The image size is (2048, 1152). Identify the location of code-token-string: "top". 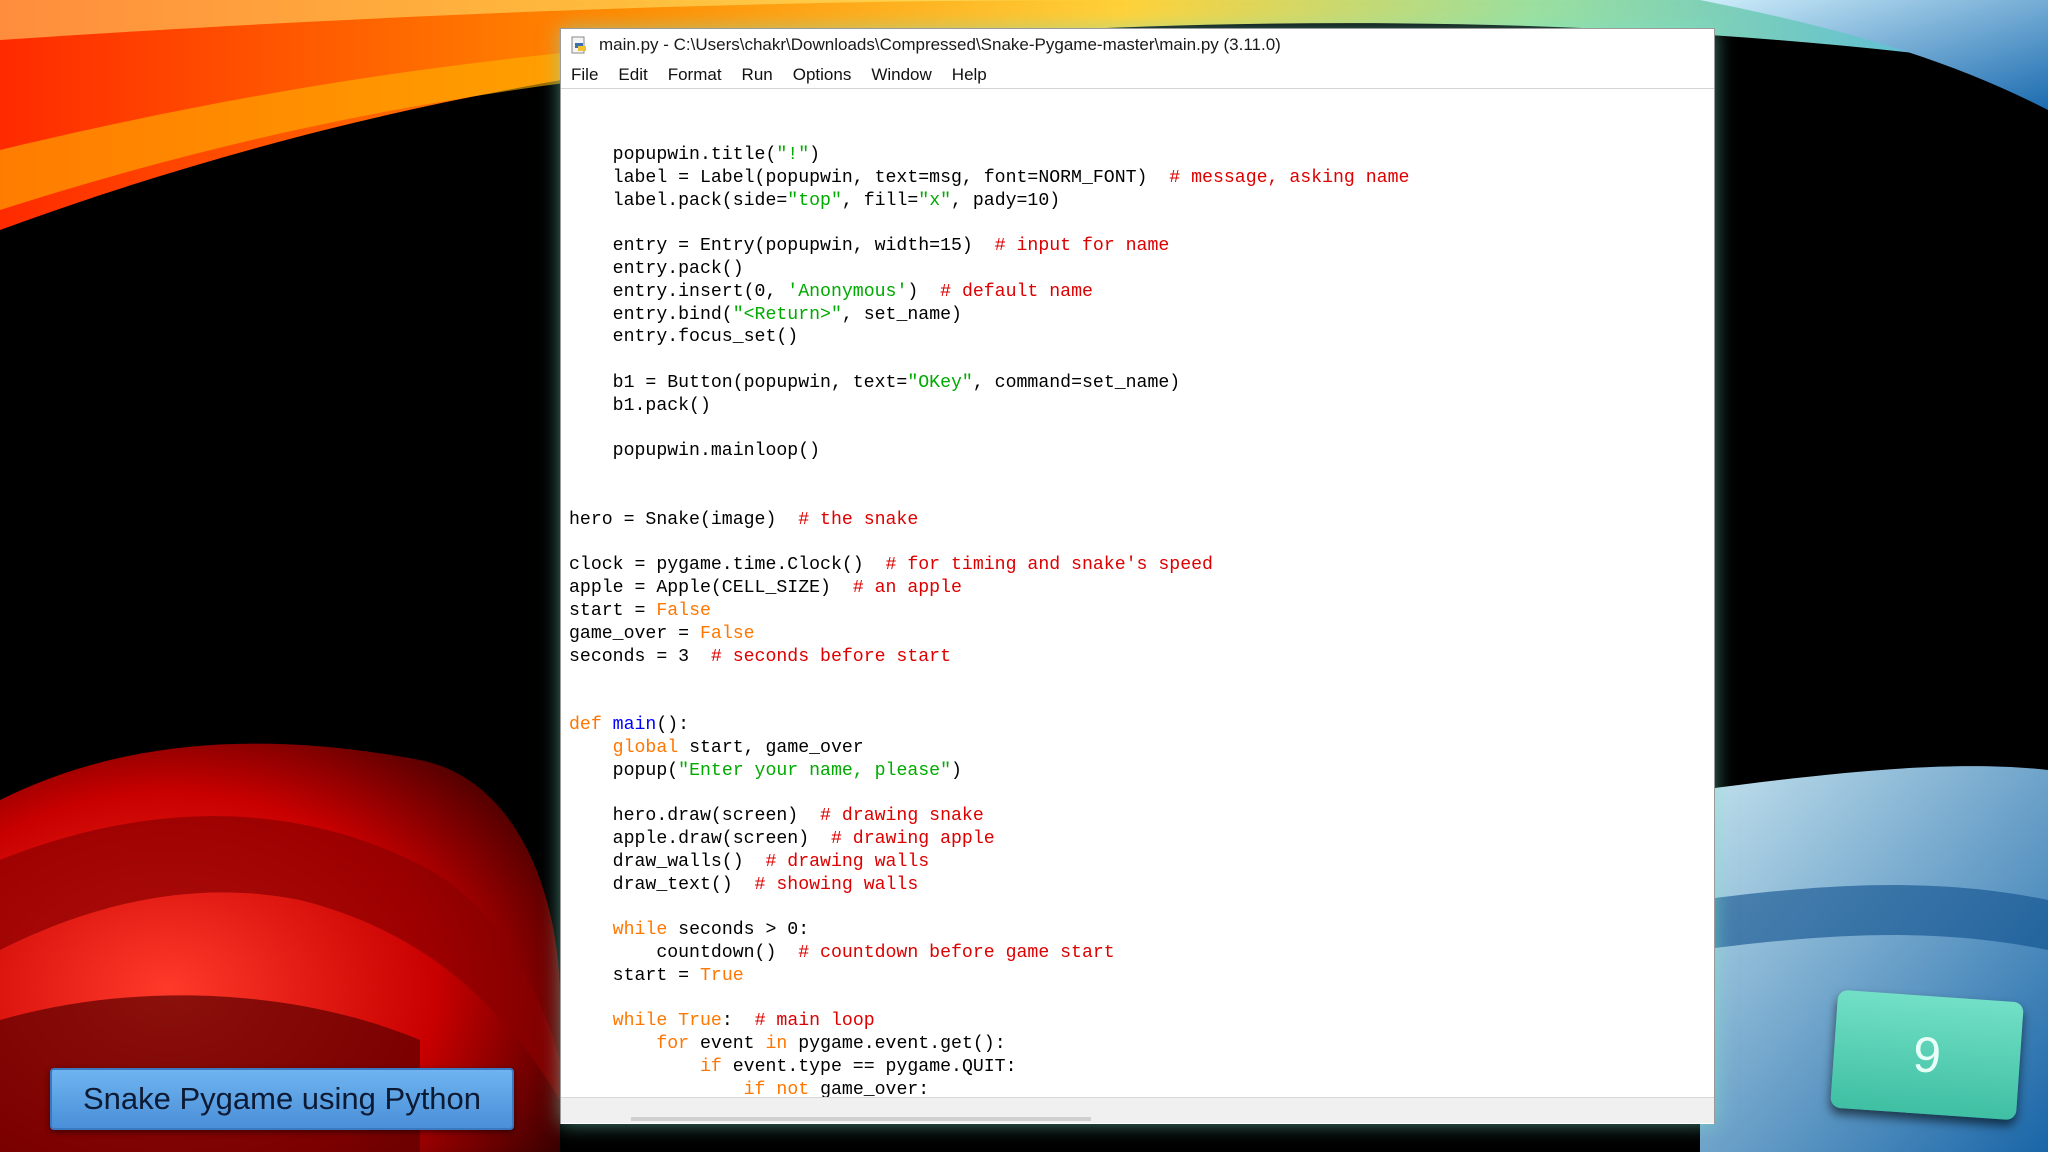
(814, 200).